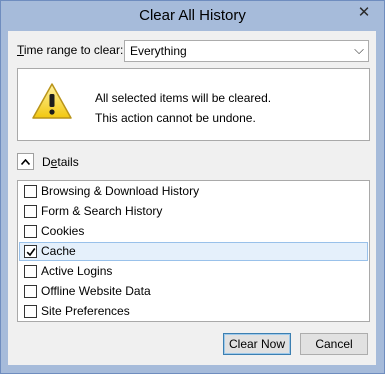 This screenshot has width=385, height=374. Describe the element at coordinates (334, 344) in the screenshot. I see `cancel-button: Cancel` at that location.